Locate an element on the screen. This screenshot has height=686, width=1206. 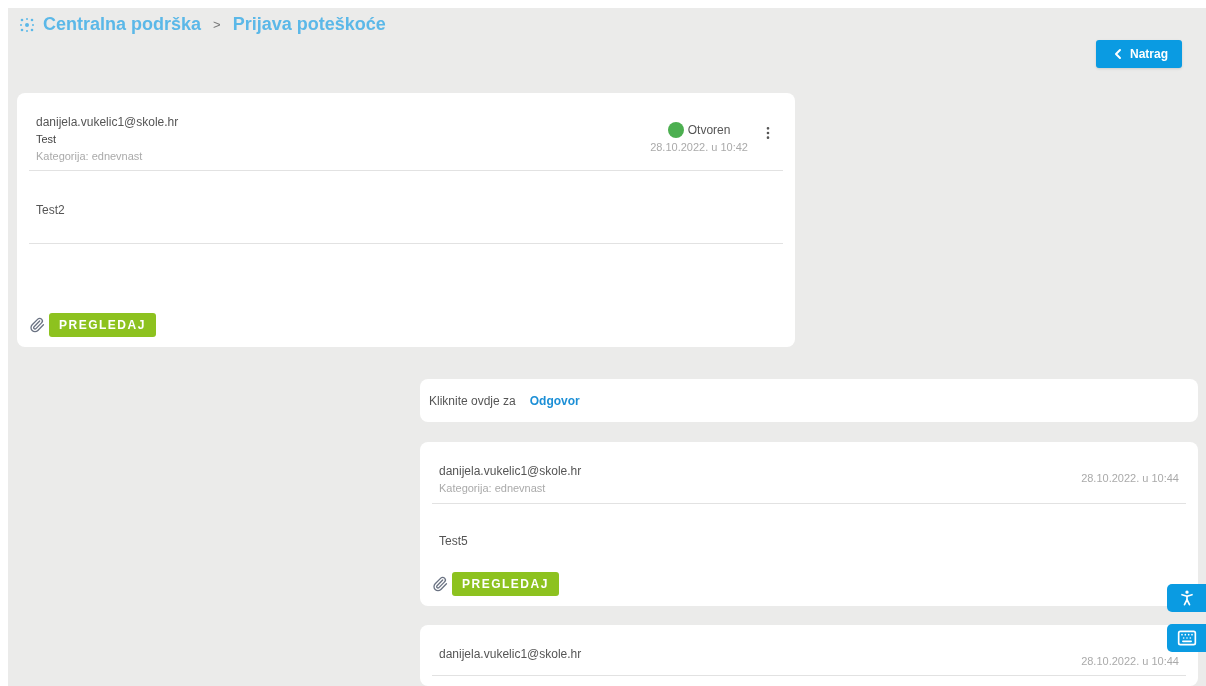
keyboard-button is located at coordinates (1186, 638).